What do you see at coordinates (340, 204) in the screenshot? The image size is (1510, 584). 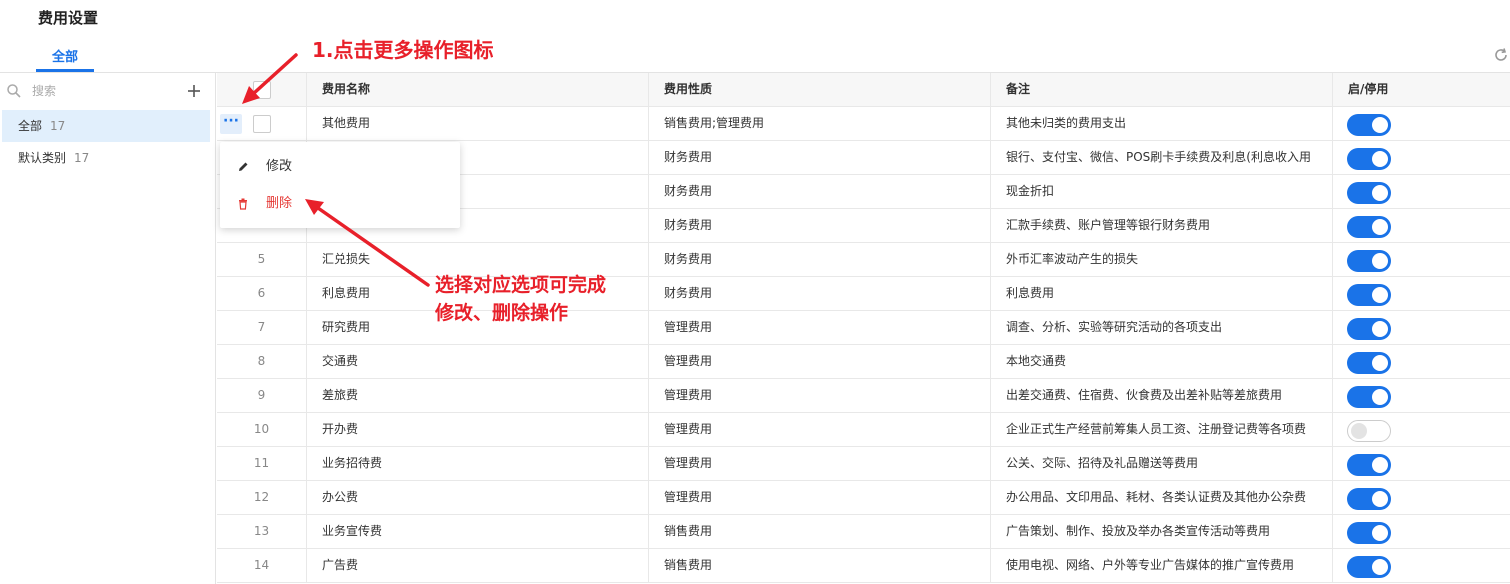 I see `menu-item-delete: 删除` at bounding box center [340, 204].